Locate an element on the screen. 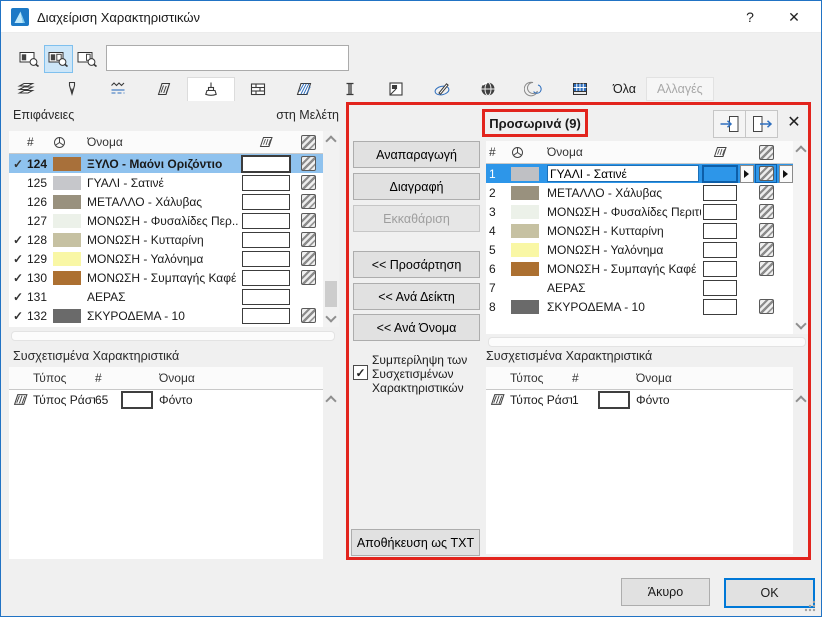 Image resolution: width=822 pixels, height=617 pixels. table-row: 126 ΜΕΤΑΛΛΟ - Χάλυβας is located at coordinates (166, 201).